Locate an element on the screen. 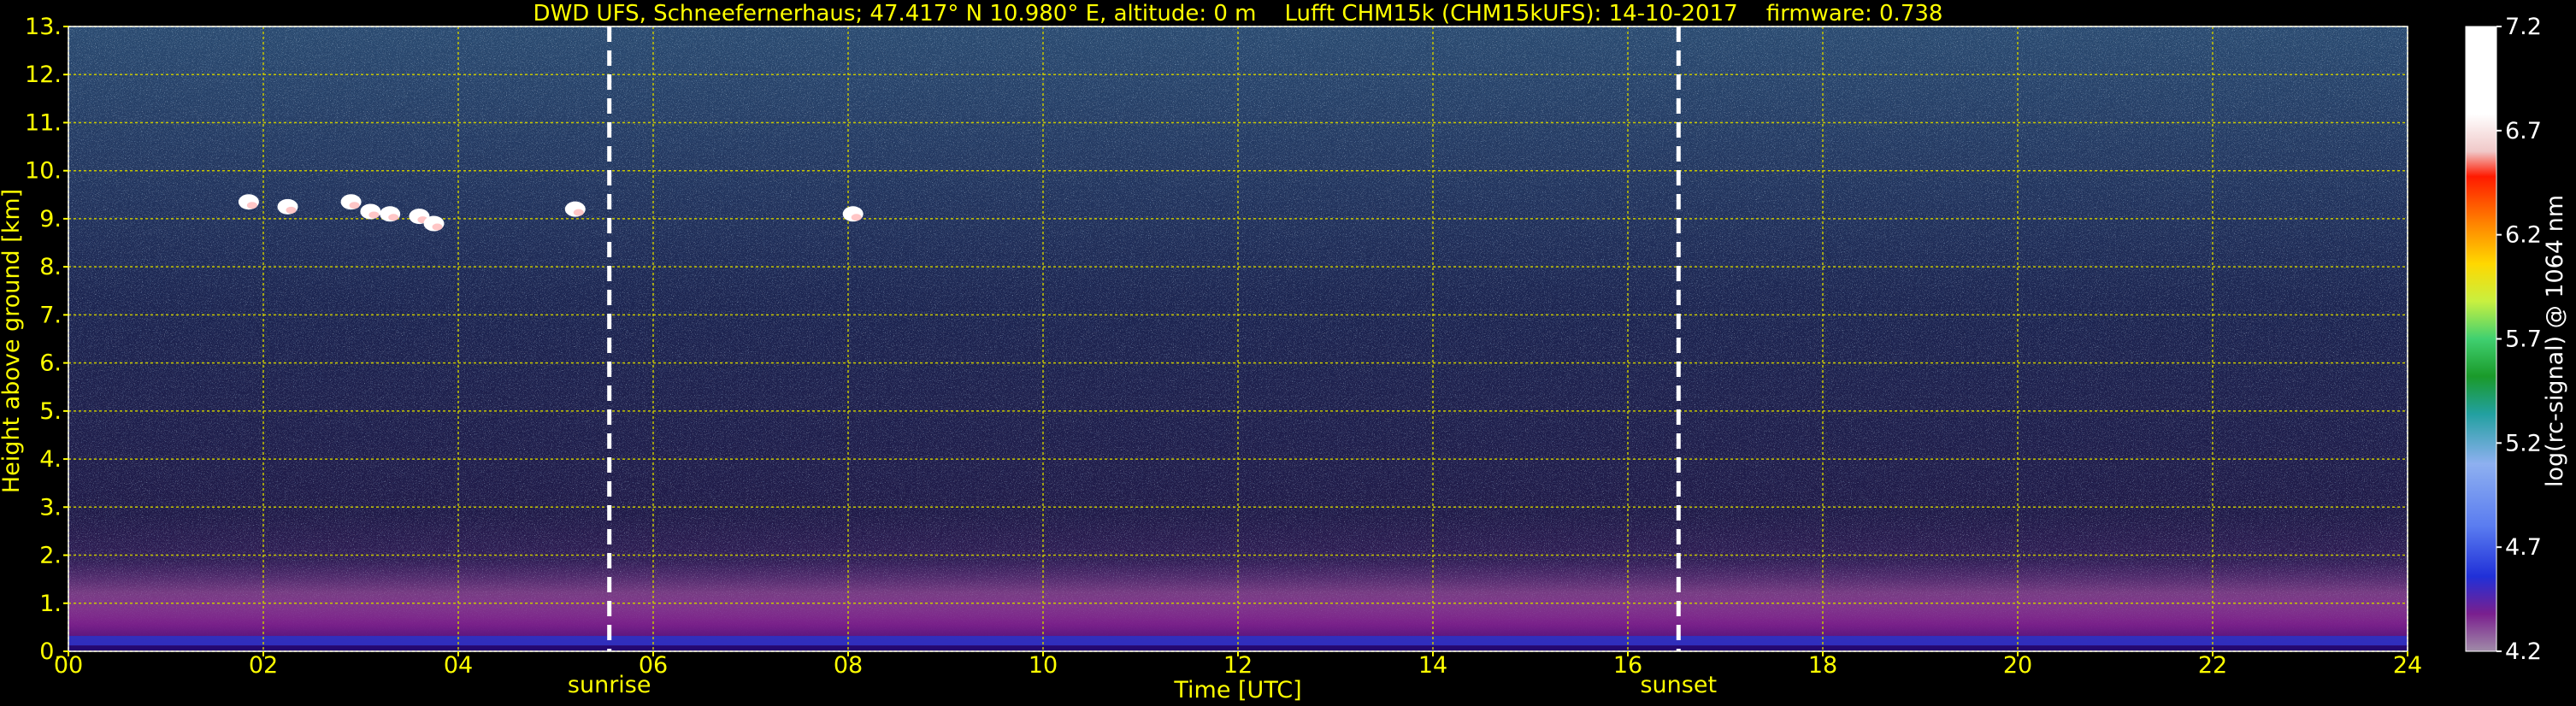 This screenshot has width=2576, height=706. colorbar-tick-label: 6.7 is located at coordinates (2523, 131).